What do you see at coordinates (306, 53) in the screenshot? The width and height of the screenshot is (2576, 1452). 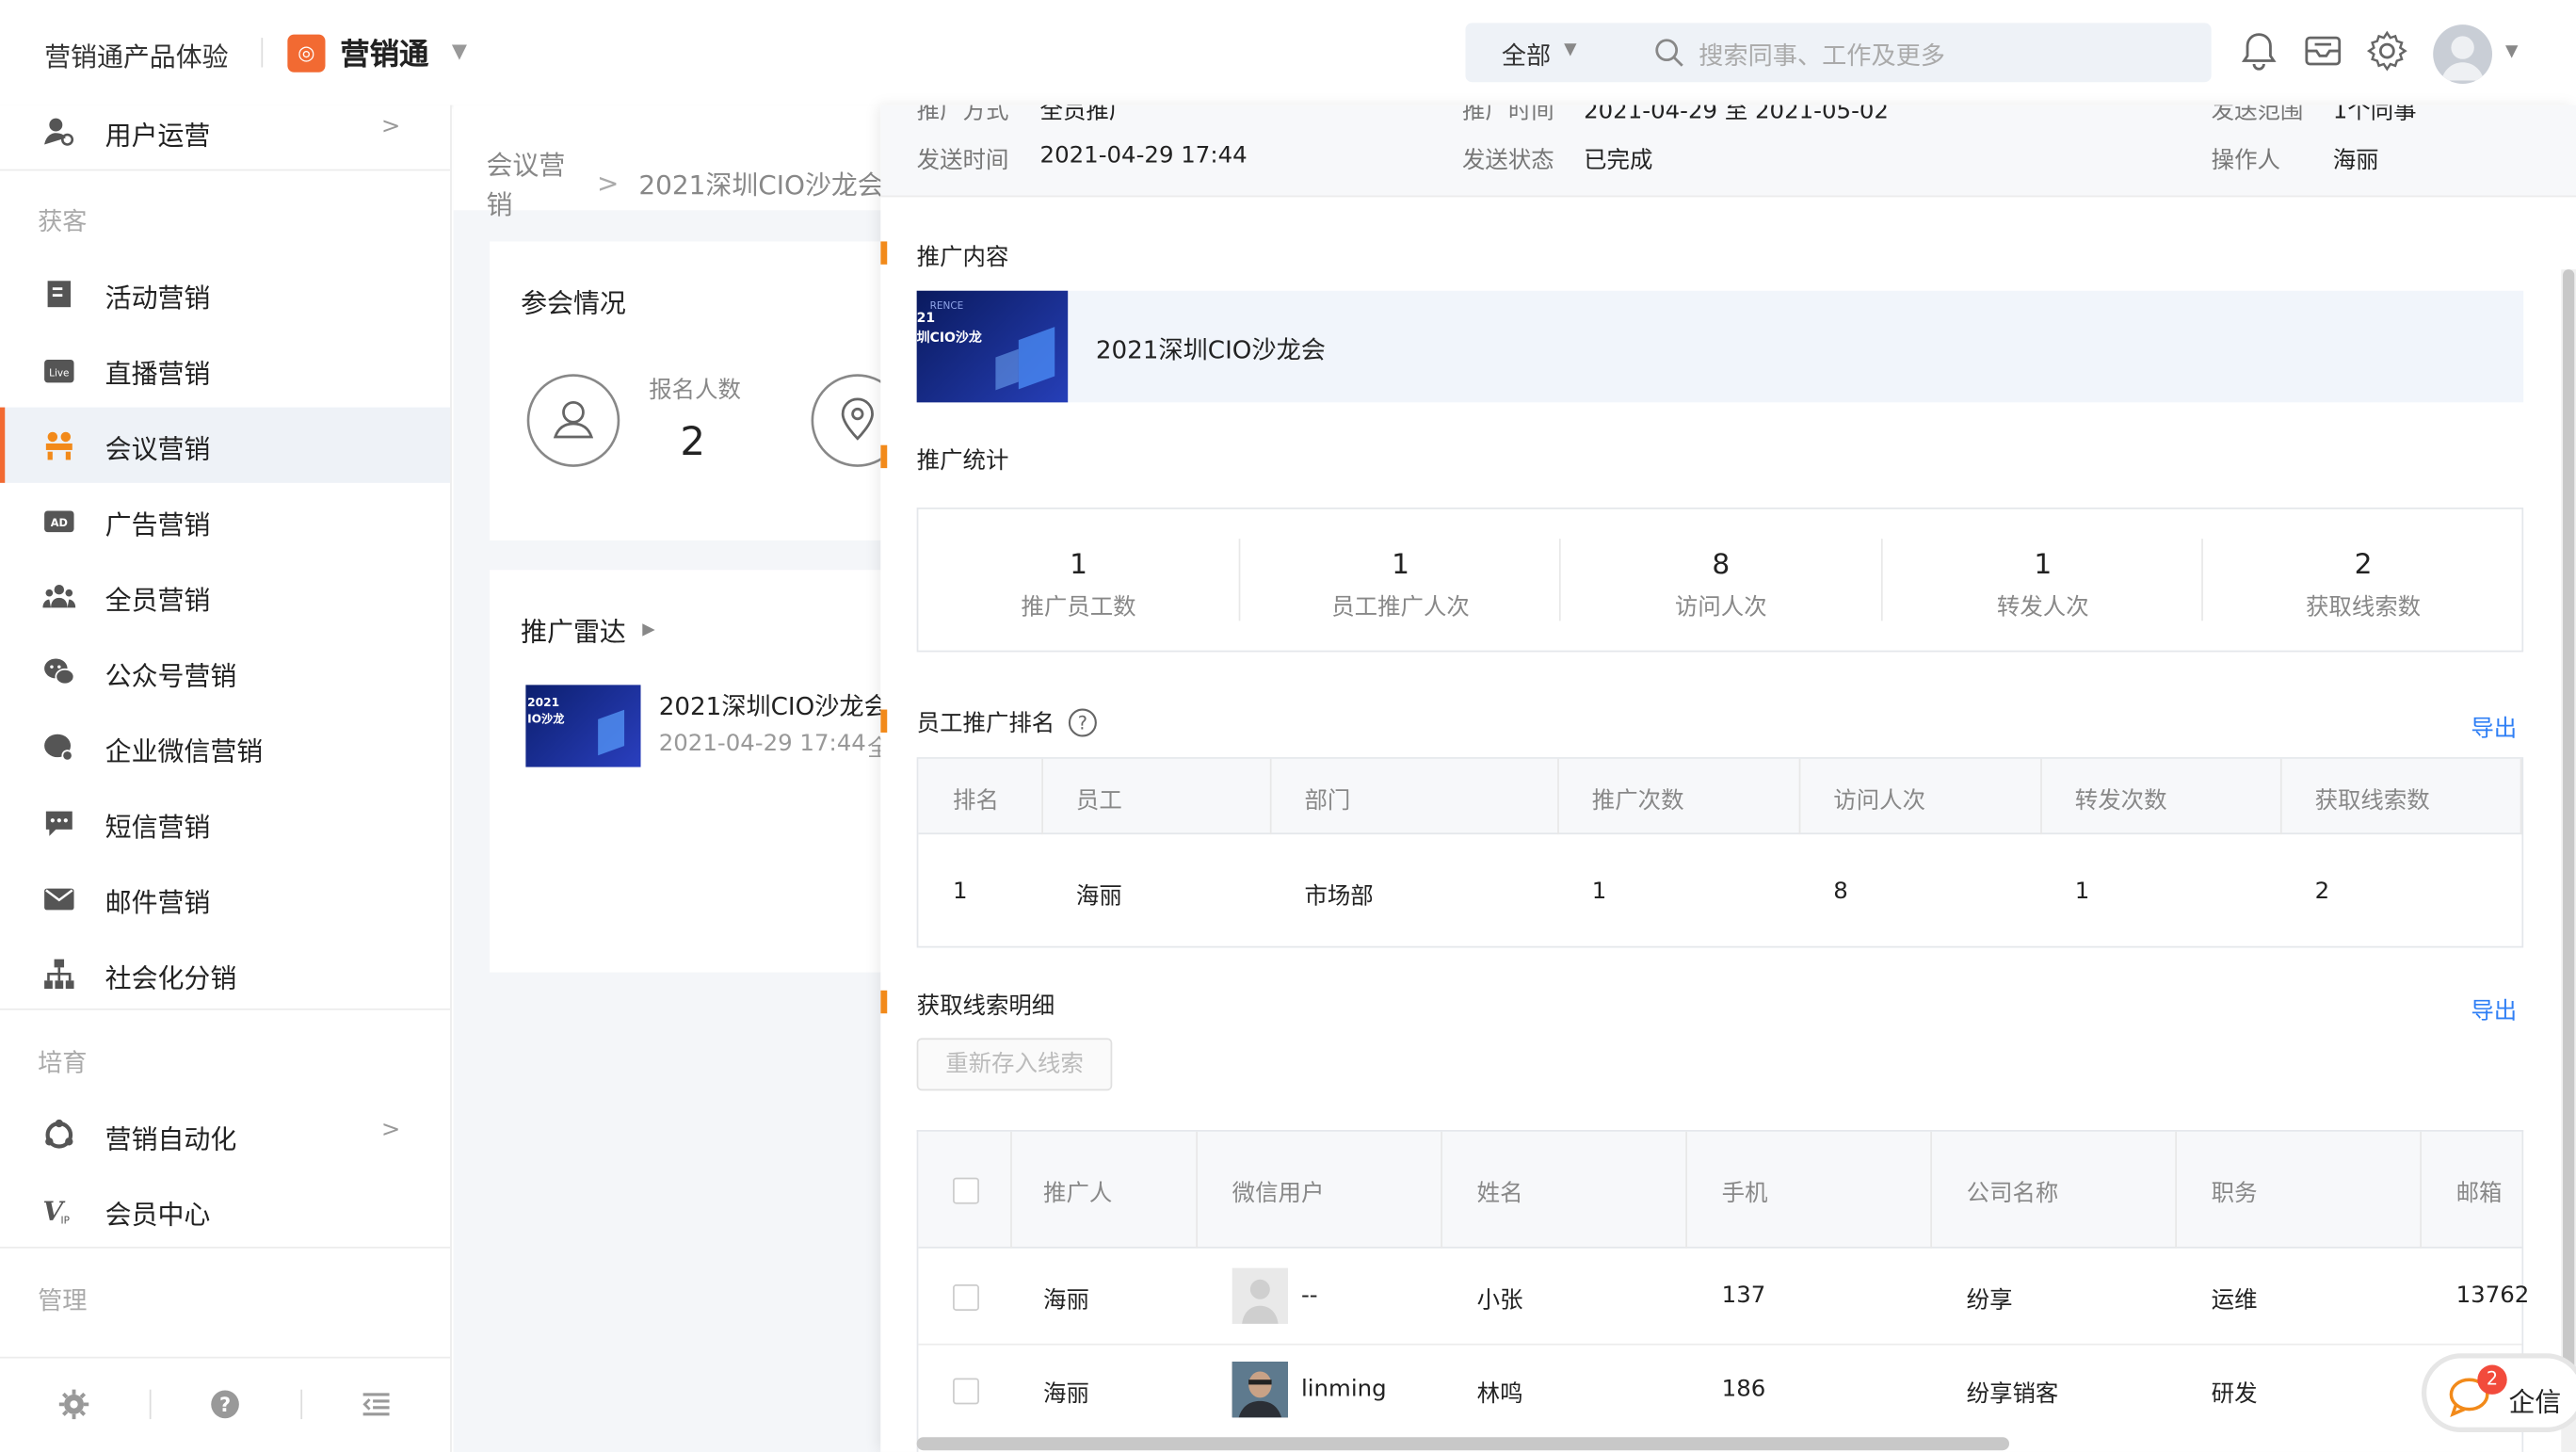 I see `brand-logo-icon: ◎` at bounding box center [306, 53].